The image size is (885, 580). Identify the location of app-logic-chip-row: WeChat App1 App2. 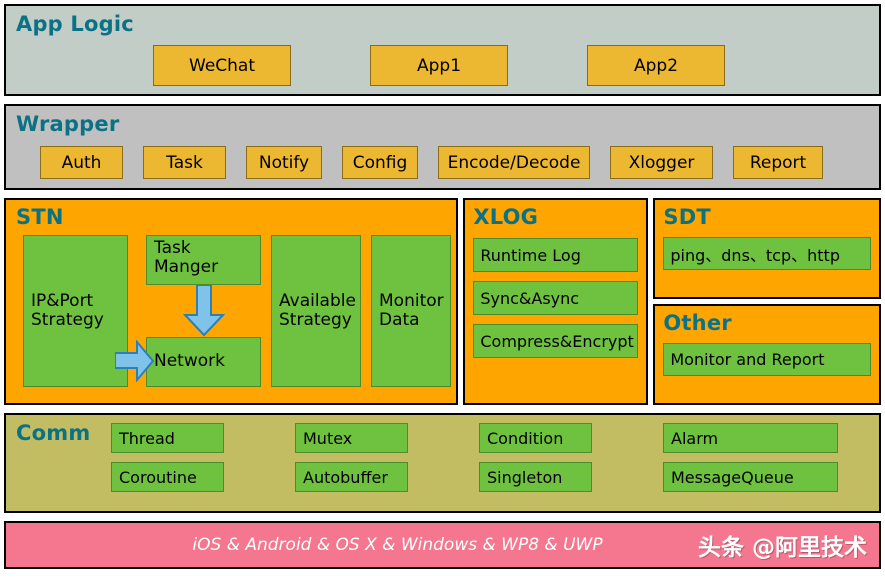
(447, 65).